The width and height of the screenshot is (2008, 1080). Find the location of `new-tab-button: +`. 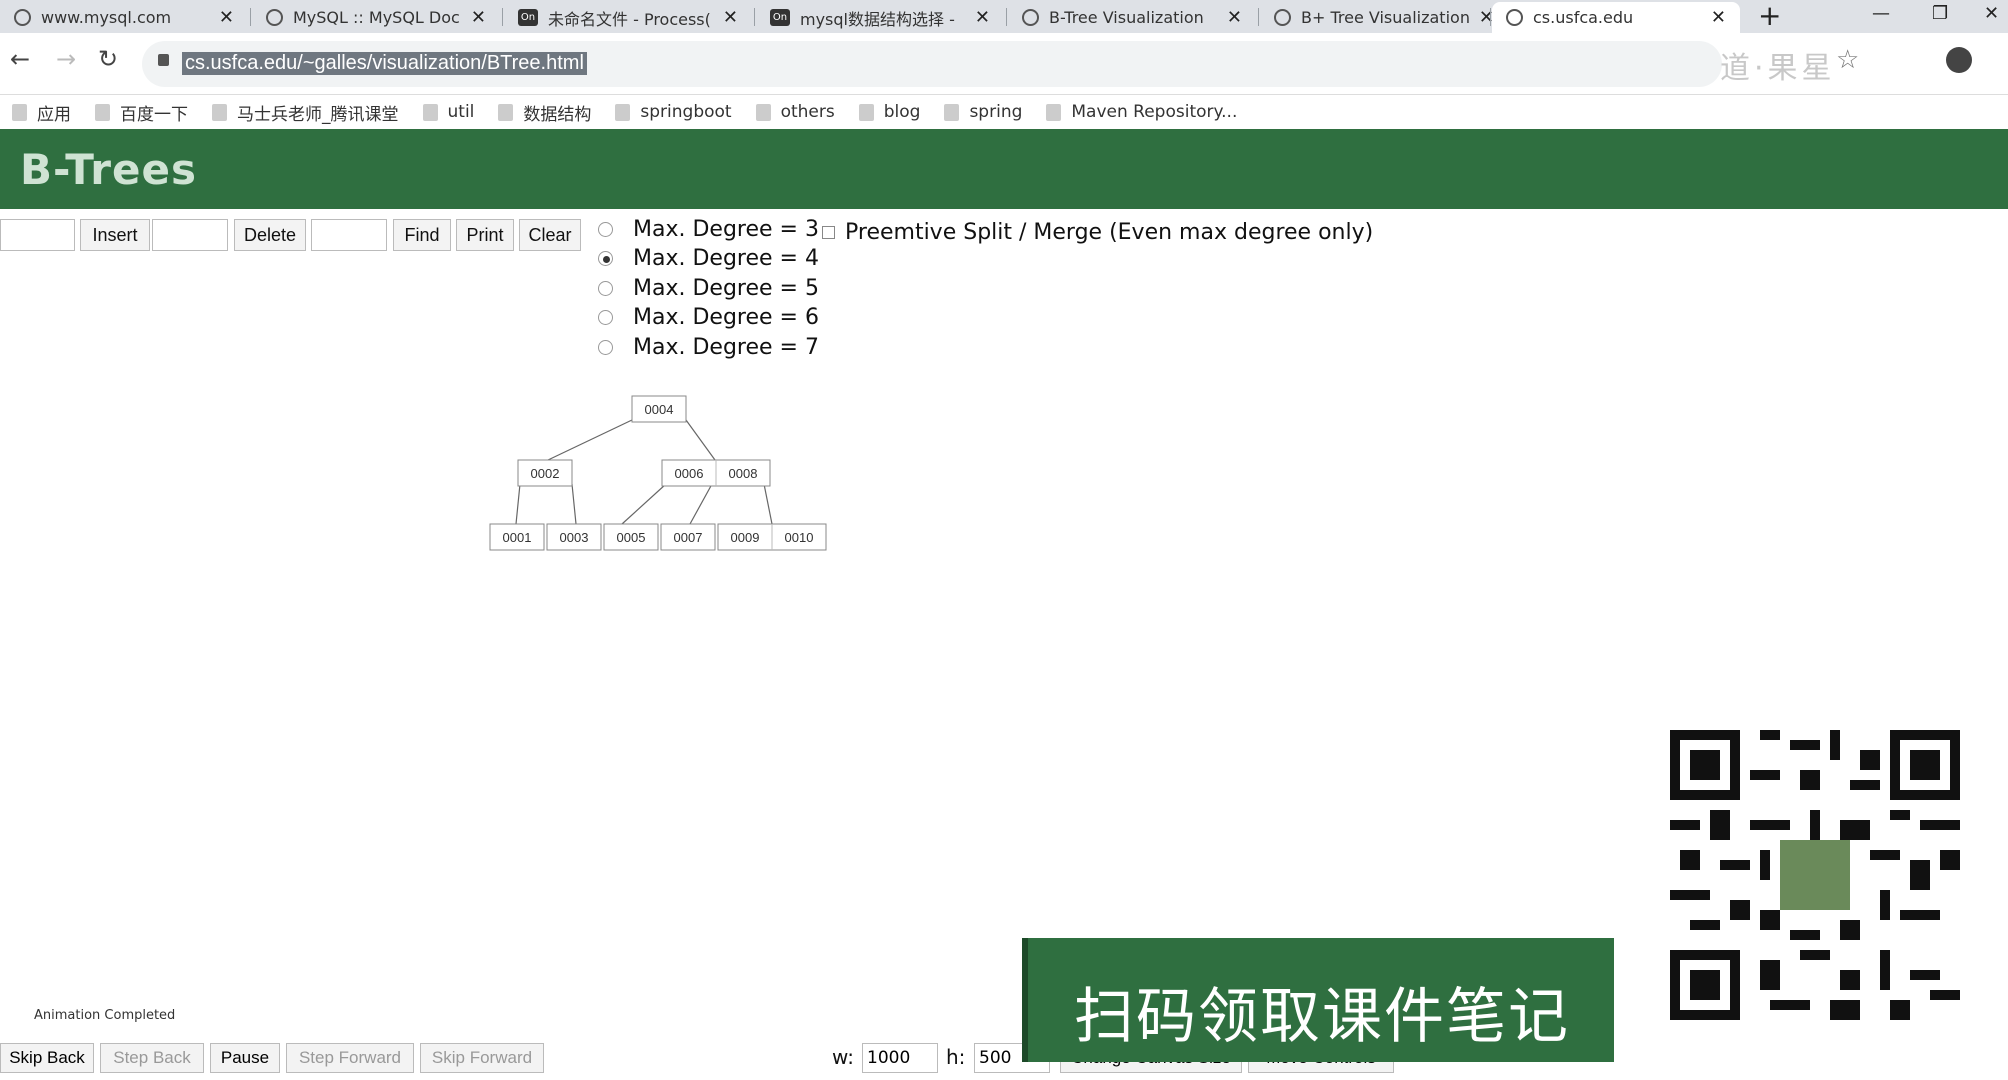

new-tab-button: + is located at coordinates (1769, 16).